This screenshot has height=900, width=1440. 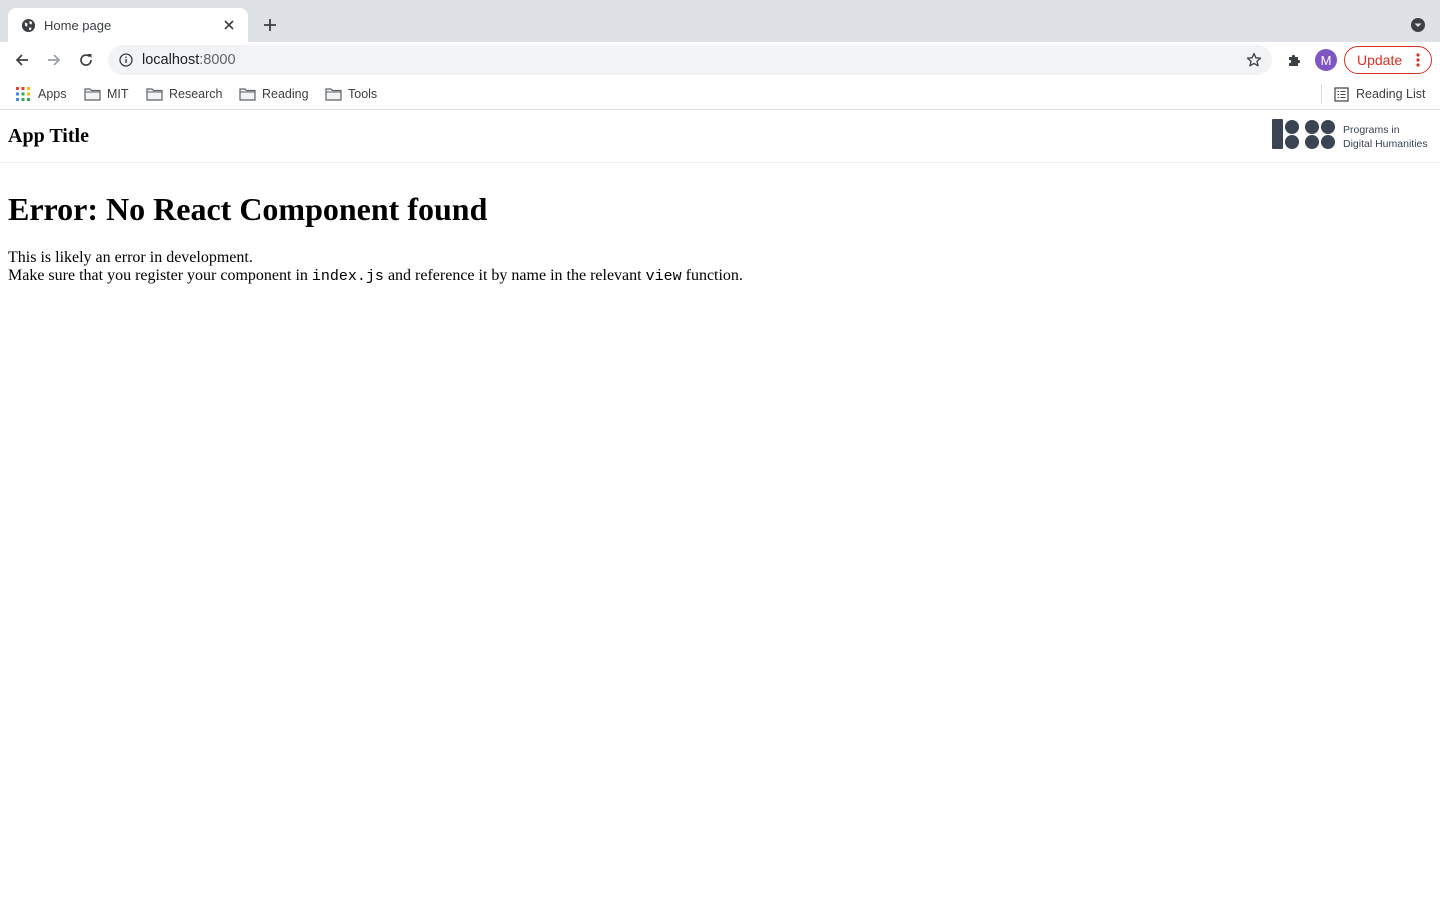 I want to click on browser-toolbar: localhost:8000, so click(x=720, y=60).